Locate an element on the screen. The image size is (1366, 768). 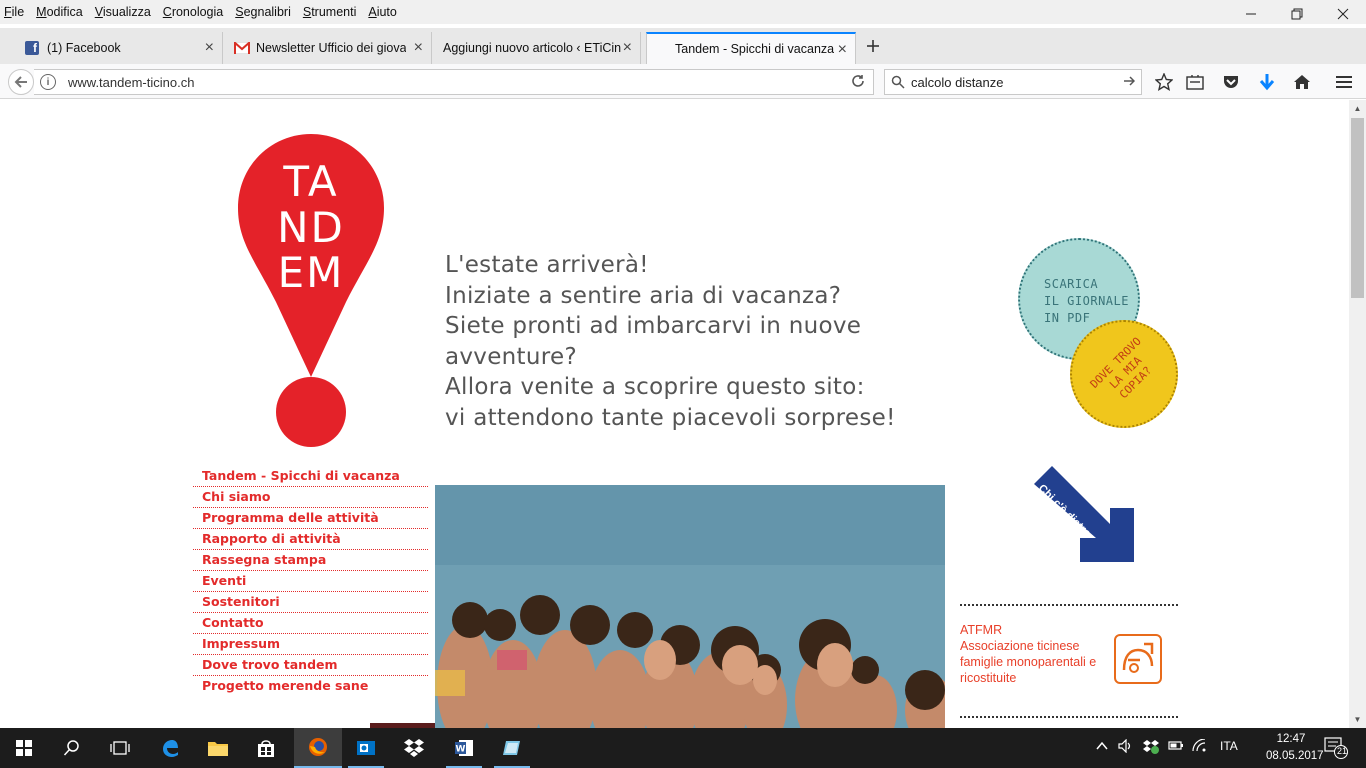
menu-visualizza: Visualizza is located at coordinates (123, 12).